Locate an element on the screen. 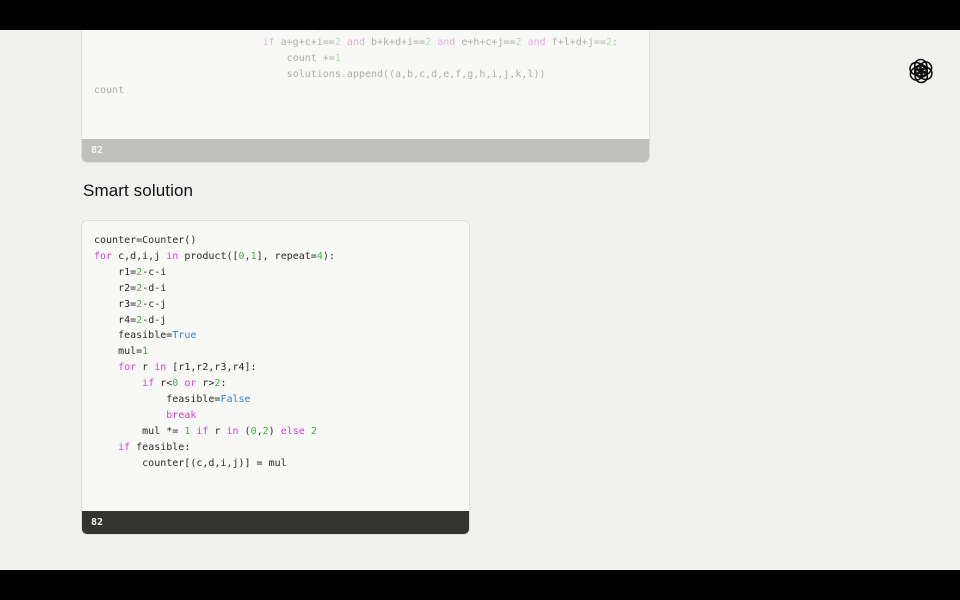 This screenshot has width=960, height=600. code-line: feasible=True is located at coordinates (145, 335).